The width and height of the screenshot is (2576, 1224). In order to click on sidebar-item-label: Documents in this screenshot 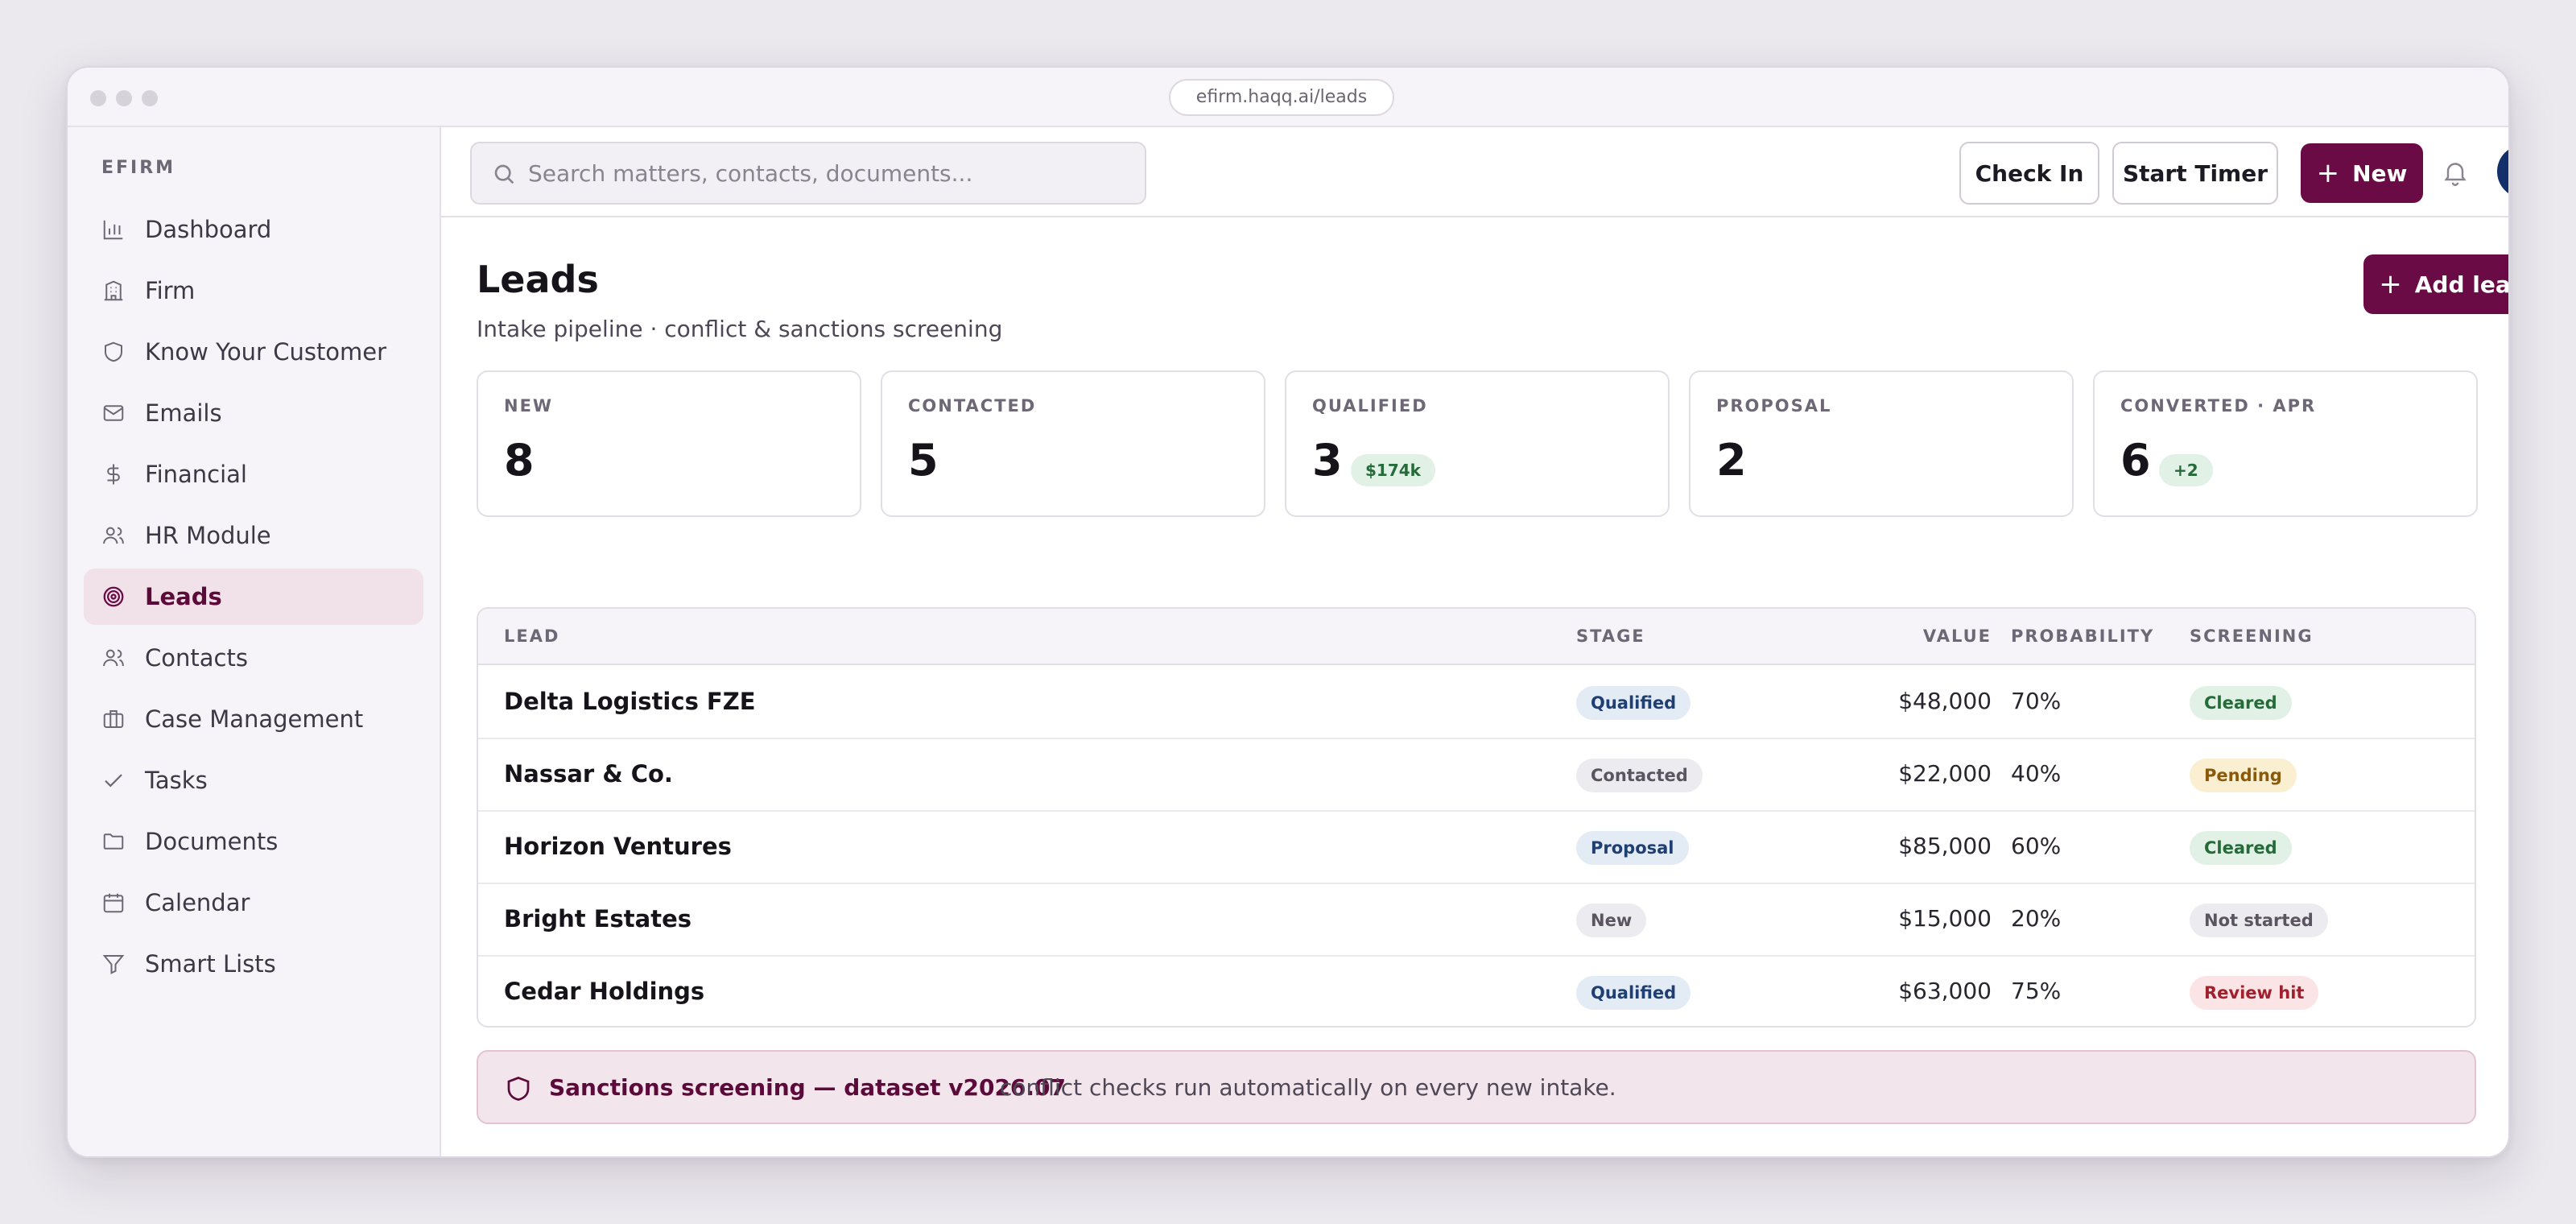, I will do `click(212, 841)`.